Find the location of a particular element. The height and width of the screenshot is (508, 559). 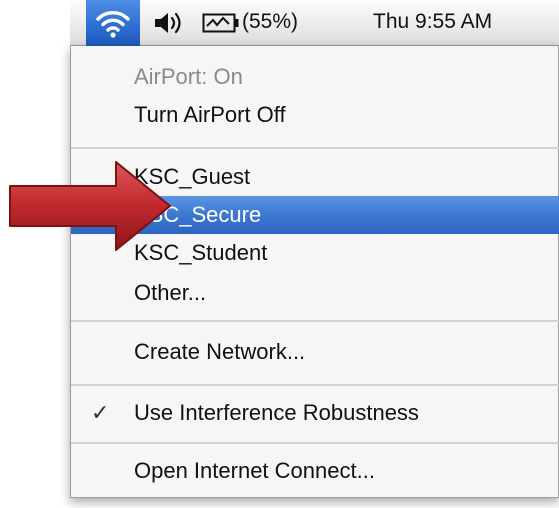

checkmark-icon: ✓ is located at coordinates (100, 412).